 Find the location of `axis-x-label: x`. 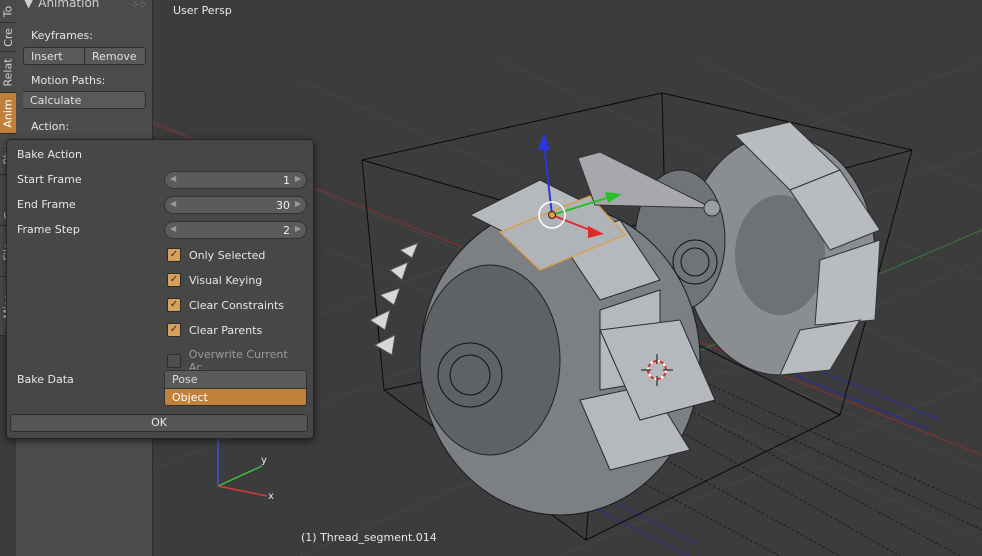

axis-x-label: x is located at coordinates (271, 496).